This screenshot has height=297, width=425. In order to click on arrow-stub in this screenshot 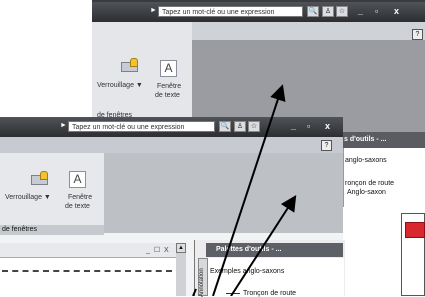, I will do `click(194, 292)`.